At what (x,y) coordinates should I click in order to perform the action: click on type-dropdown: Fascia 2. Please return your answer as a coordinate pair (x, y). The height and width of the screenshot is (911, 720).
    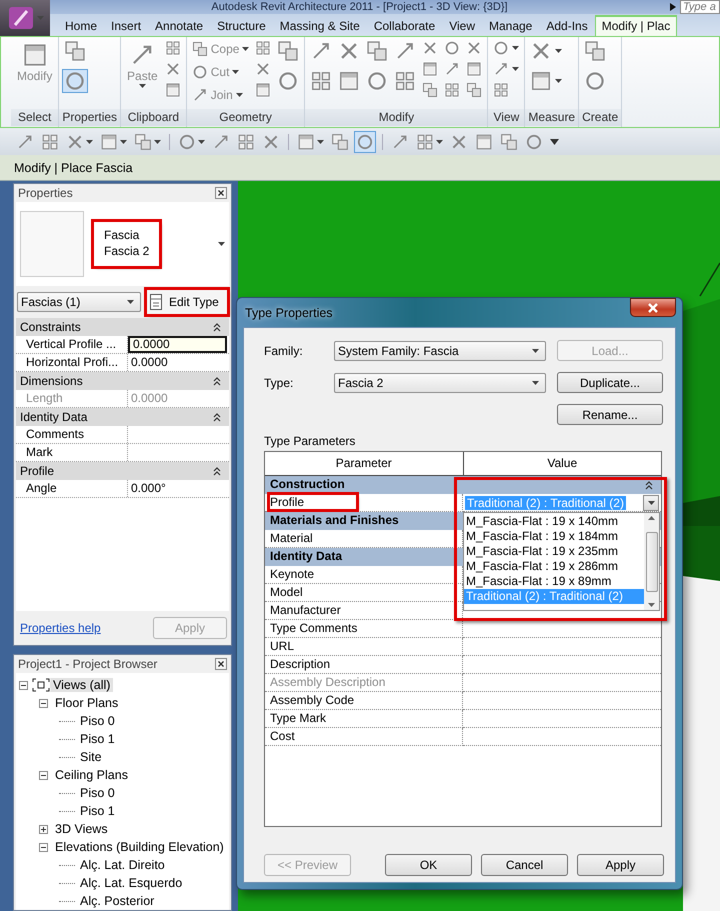
    Looking at the image, I should click on (440, 382).